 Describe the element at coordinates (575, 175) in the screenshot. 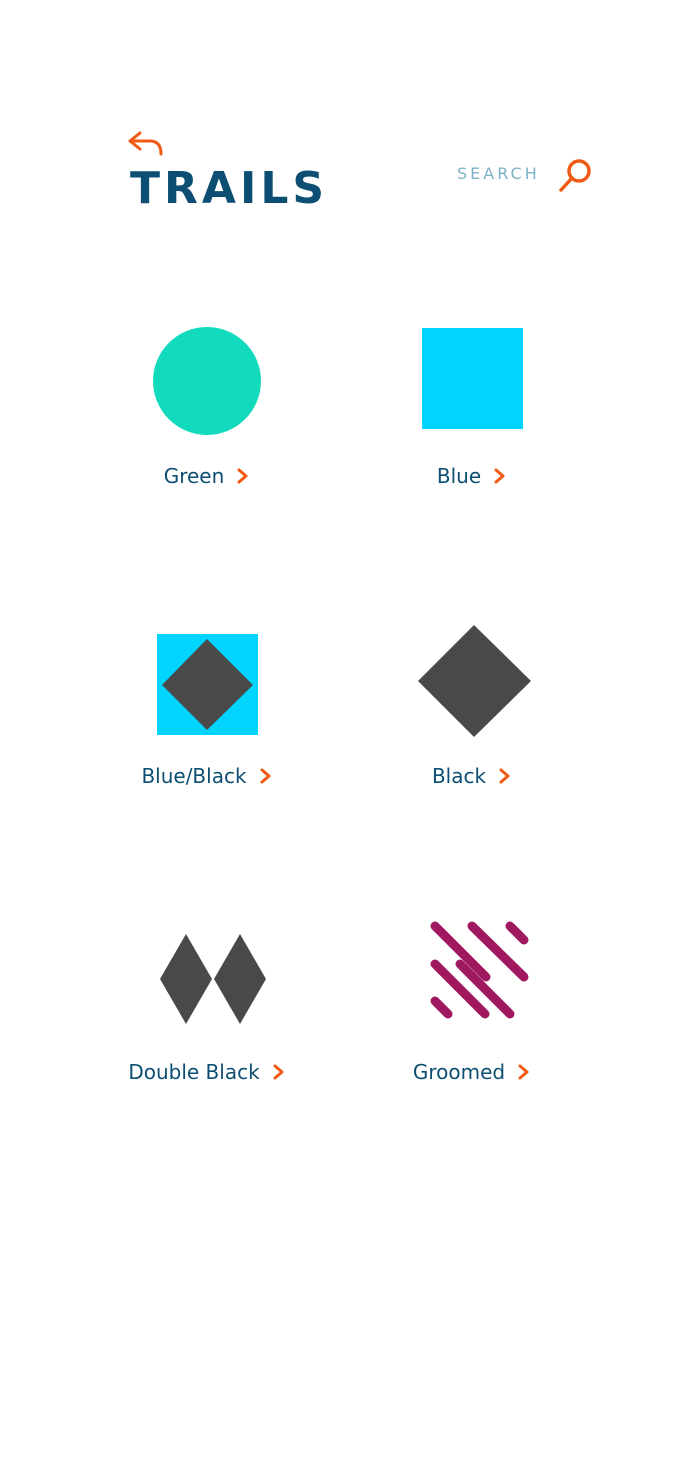

I see `search-icon` at that location.